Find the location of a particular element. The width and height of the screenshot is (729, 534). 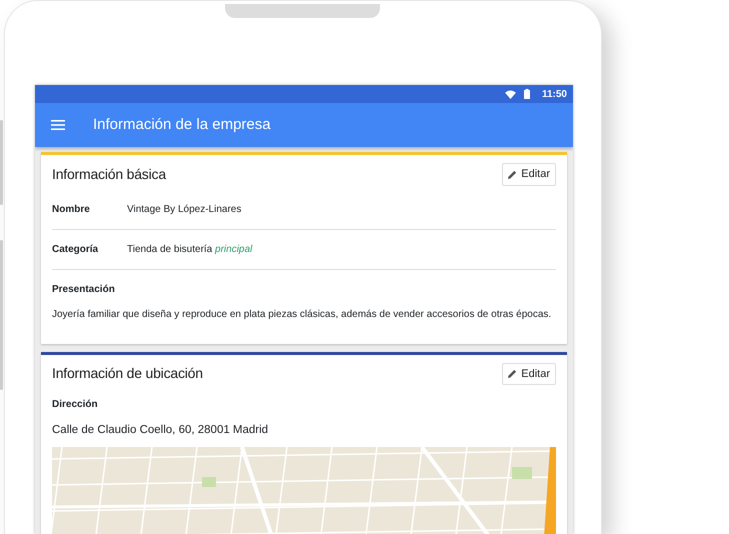

field-value: Vintage By López-Linares is located at coordinates (184, 209).